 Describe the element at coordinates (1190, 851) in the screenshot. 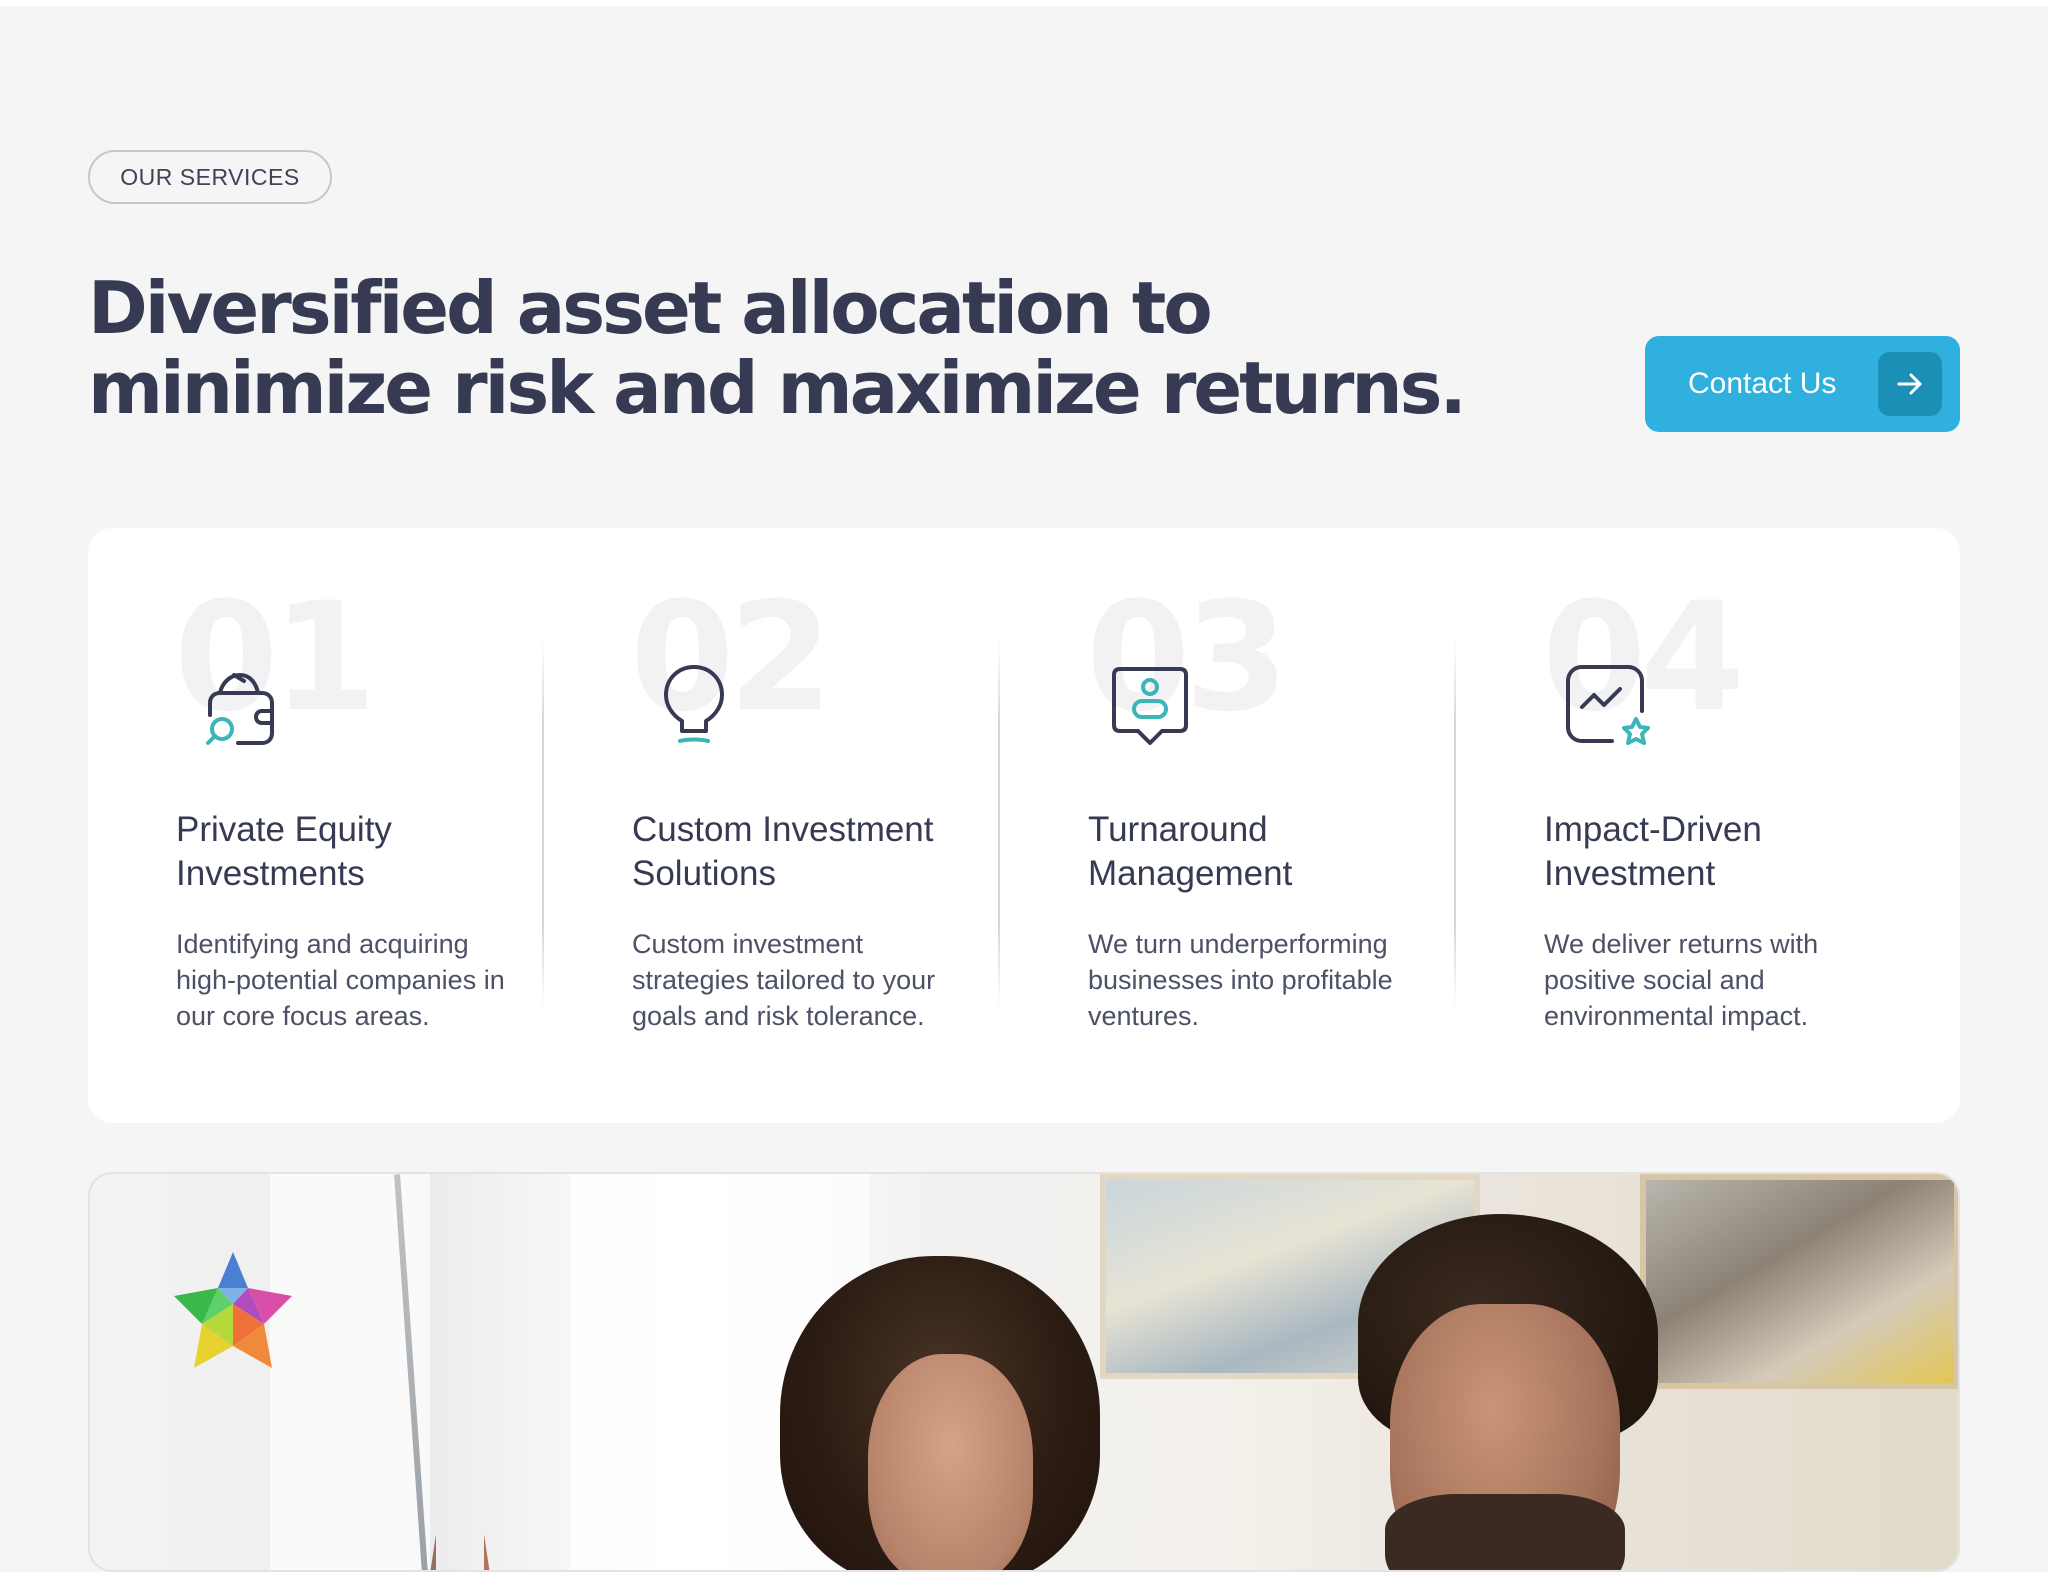

I see `service-title: Turnaround Management` at that location.